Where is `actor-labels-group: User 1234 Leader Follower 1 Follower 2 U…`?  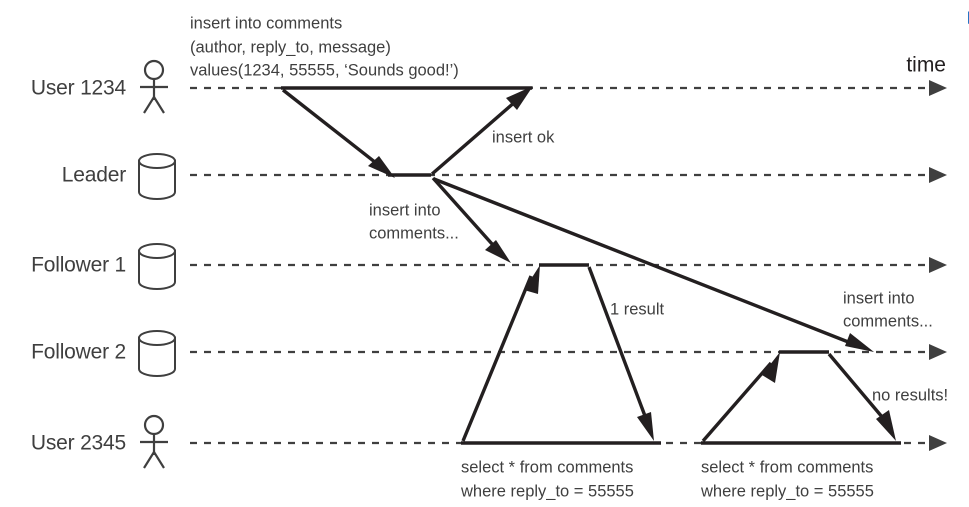
actor-labels-group: User 1234 Leader Follower 1 Follower 2 U… is located at coordinates (79, 266).